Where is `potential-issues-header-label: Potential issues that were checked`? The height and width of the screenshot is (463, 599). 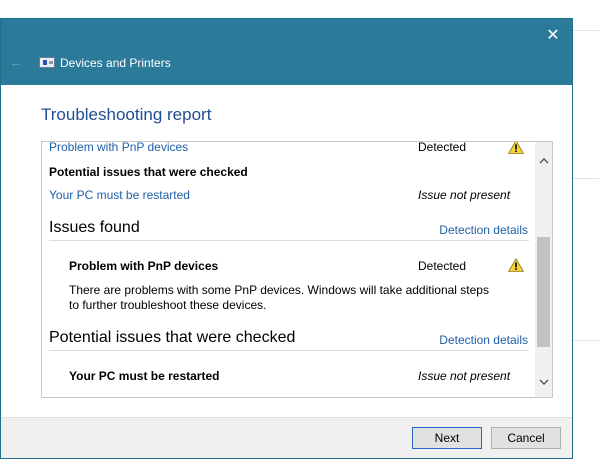
potential-issues-header-label: Potential issues that were checked is located at coordinates (148, 172).